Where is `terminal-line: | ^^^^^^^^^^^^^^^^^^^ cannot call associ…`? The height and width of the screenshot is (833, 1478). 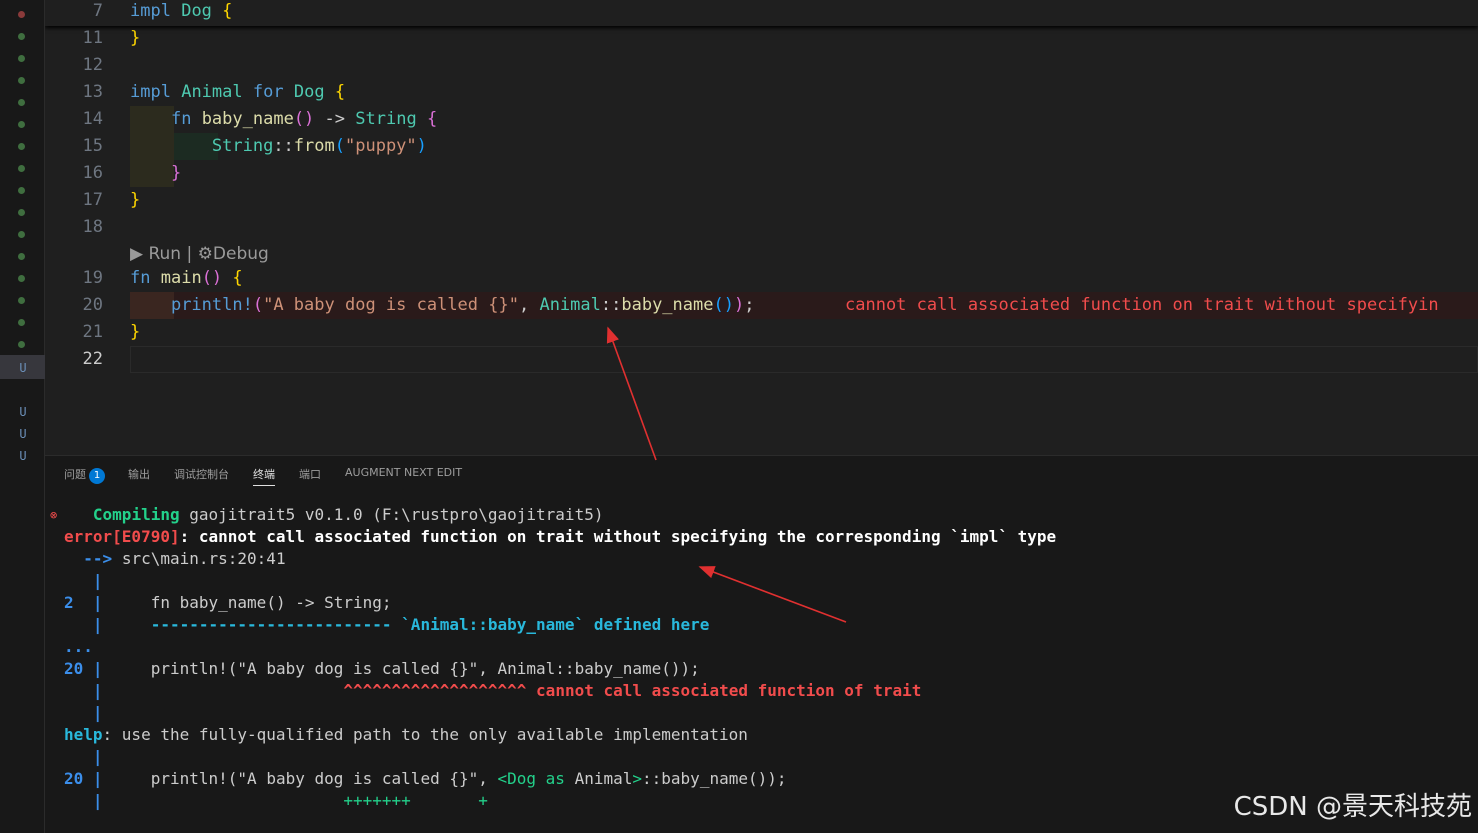 terminal-line: | ^^^^^^^^^^^^^^^^^^^ cannot call associ… is located at coordinates (507, 690).